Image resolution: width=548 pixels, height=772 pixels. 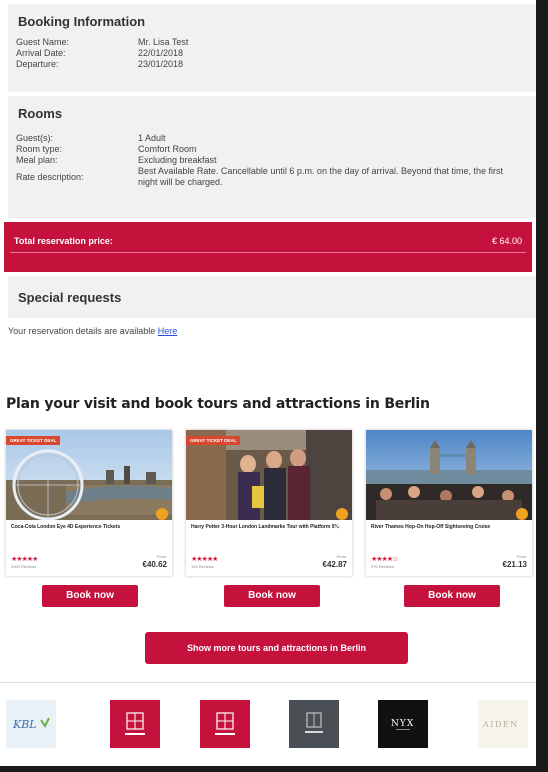 What do you see at coordinates (43, 42) in the screenshot?
I see `guest-name-label: Guest Name:` at bounding box center [43, 42].